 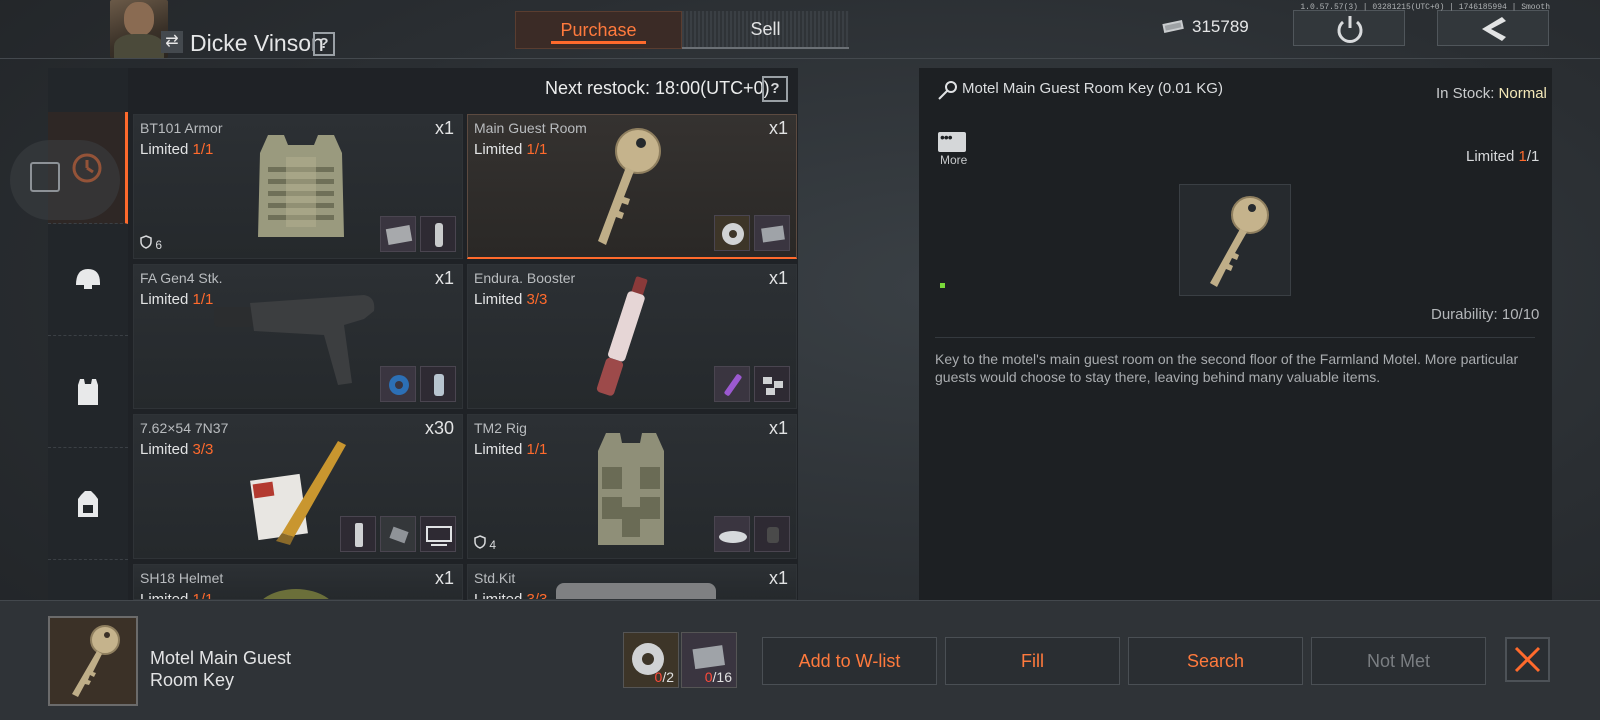 What do you see at coordinates (181, 128) in the screenshot?
I see `item-name: BT101 Armor` at bounding box center [181, 128].